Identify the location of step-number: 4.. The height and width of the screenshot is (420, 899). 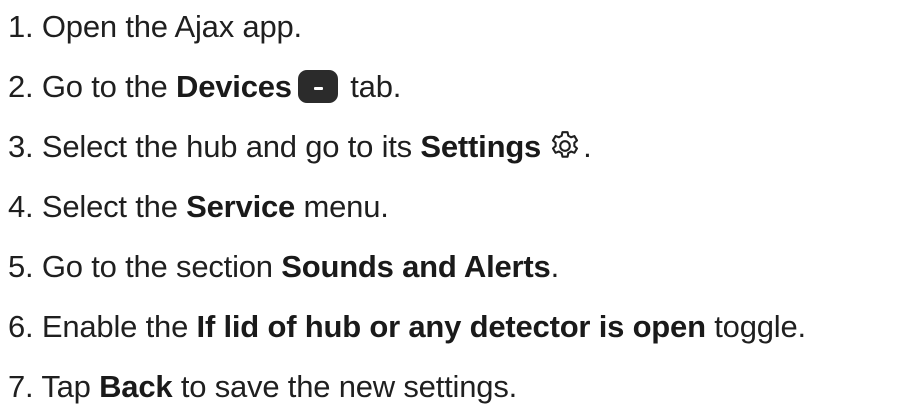
(25, 206).